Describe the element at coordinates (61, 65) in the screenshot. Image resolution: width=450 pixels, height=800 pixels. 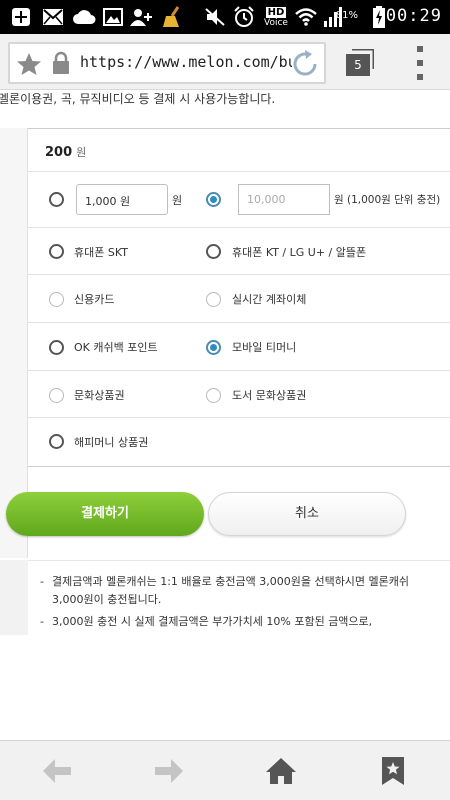
I see `lock-icon` at that location.